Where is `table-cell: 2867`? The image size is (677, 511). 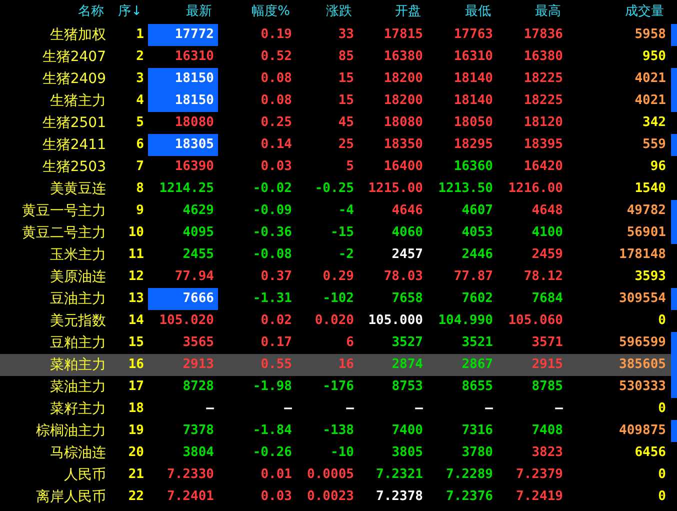 table-cell: 2867 is located at coordinates (477, 364).